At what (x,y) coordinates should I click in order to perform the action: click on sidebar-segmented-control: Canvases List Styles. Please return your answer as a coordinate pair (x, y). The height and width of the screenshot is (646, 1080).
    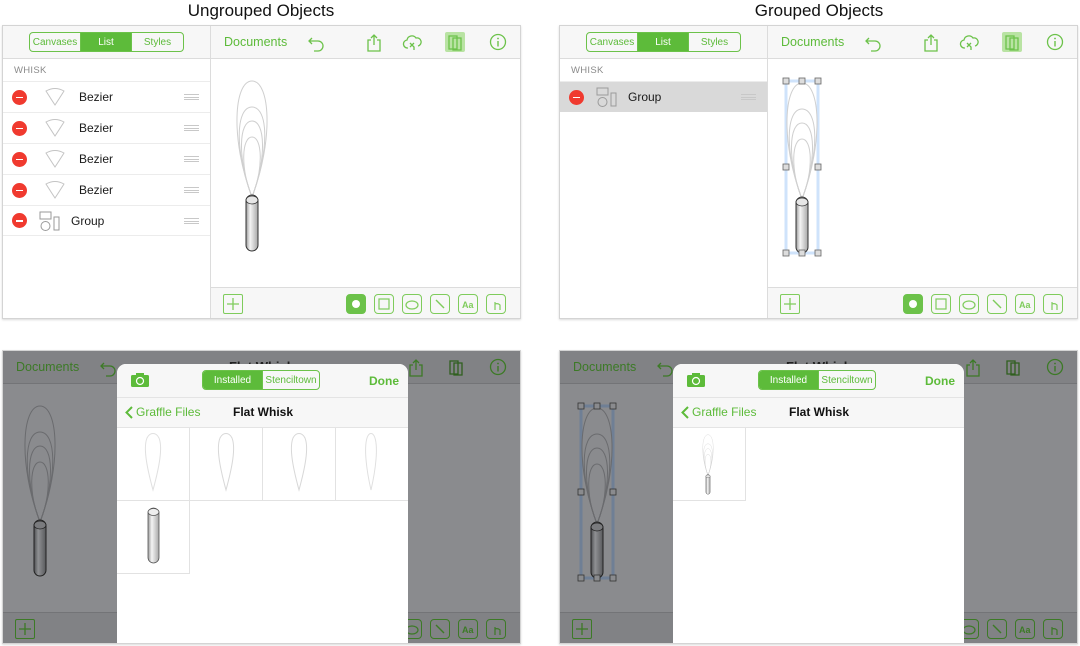
    Looking at the image, I should click on (106, 42).